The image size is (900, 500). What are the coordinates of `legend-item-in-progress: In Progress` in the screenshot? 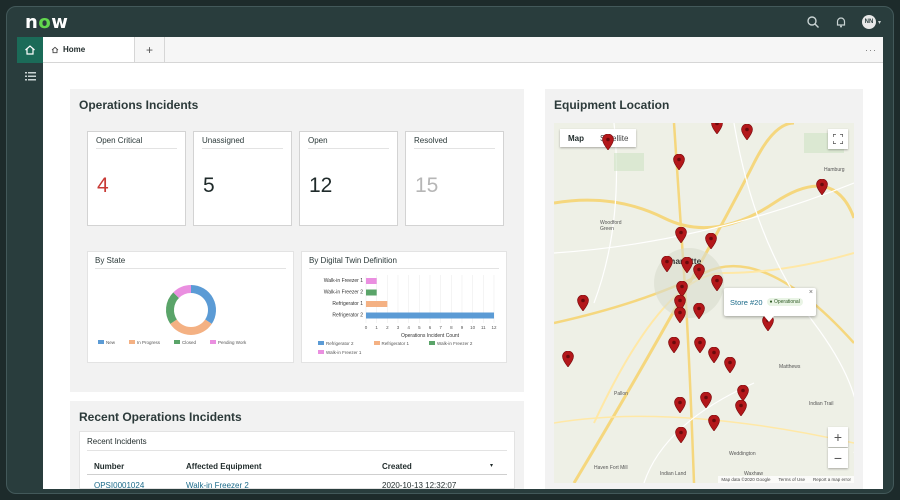 It's located at (144, 342).